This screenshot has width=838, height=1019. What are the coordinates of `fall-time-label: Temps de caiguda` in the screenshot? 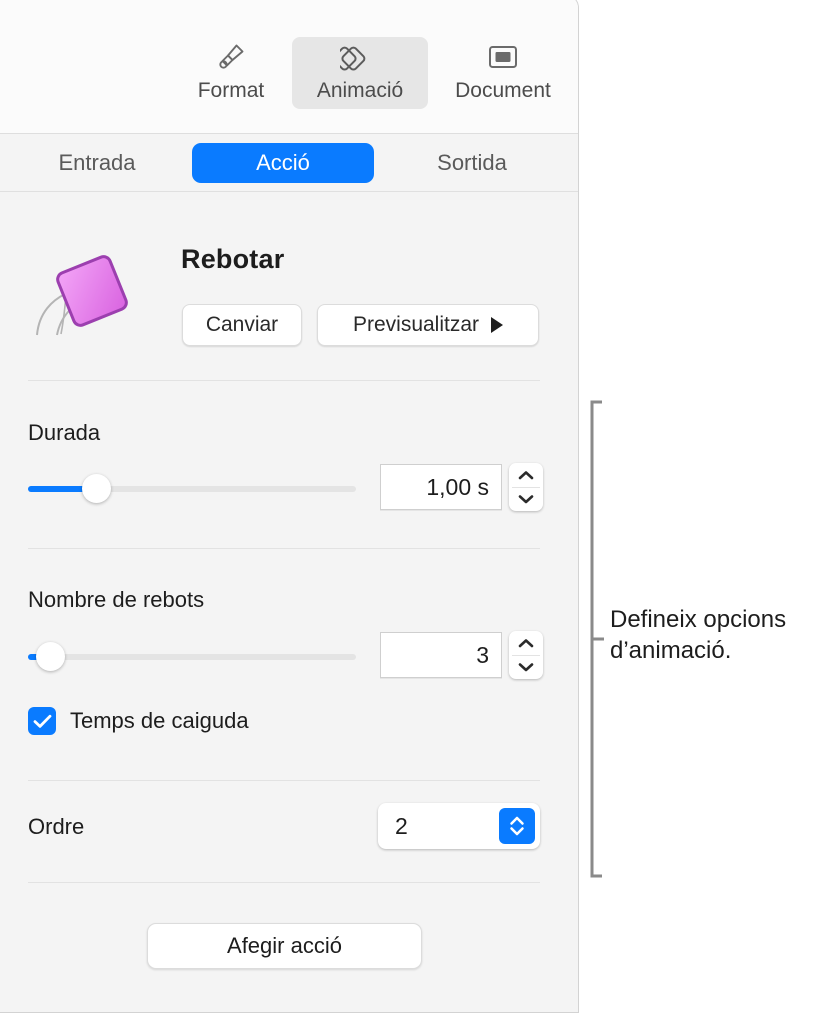 It's located at (159, 720).